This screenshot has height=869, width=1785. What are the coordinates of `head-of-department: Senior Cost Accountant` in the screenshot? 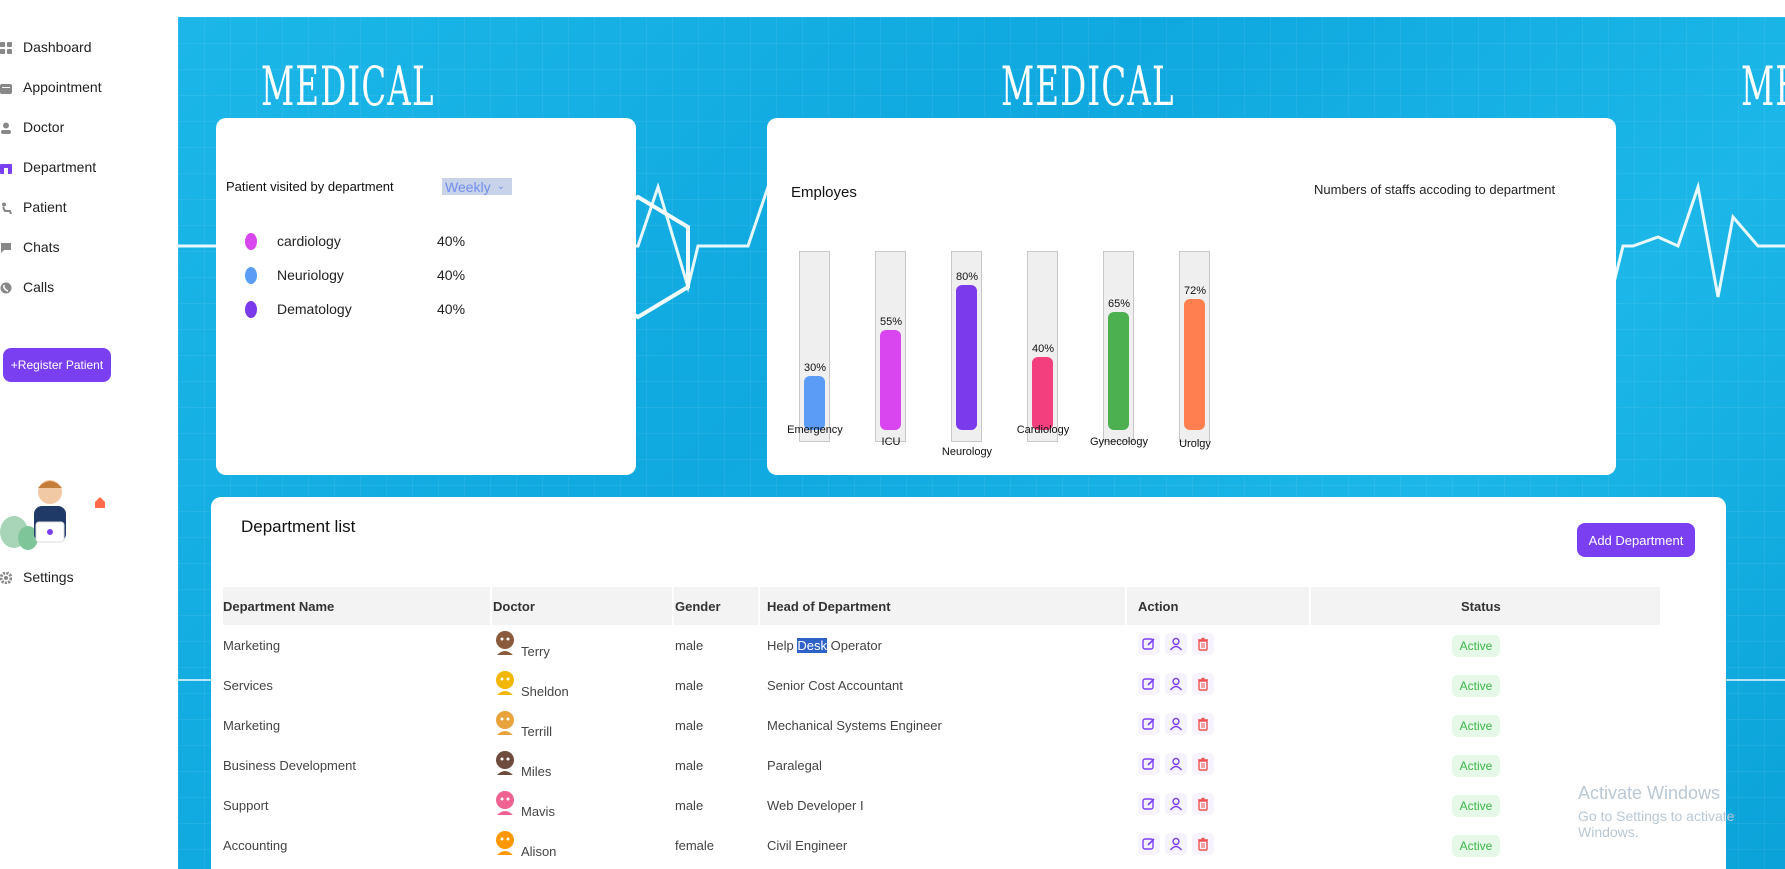 It's located at (835, 685).